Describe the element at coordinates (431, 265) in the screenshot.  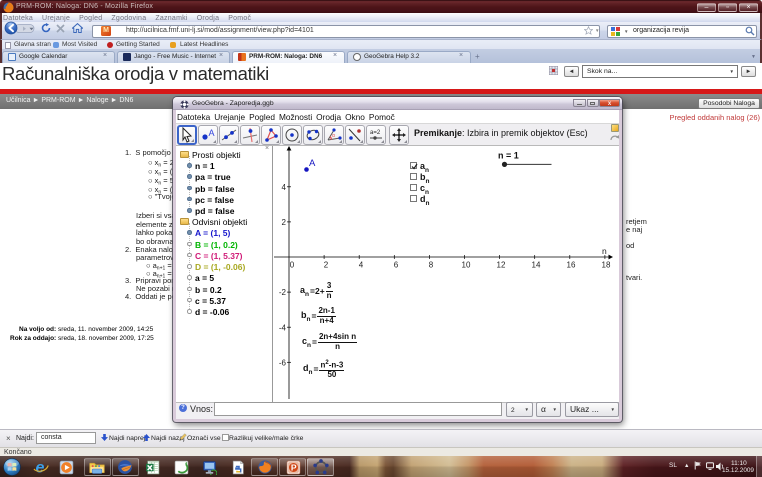
I see `svg-text: 8` at that location.